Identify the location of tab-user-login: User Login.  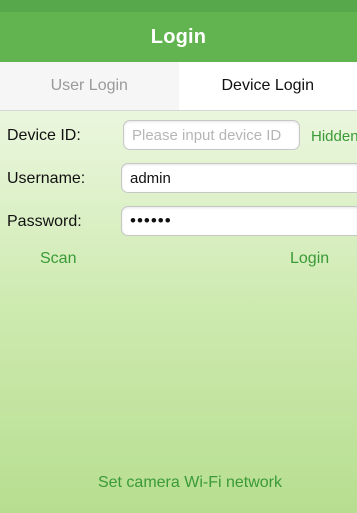
(89, 86).